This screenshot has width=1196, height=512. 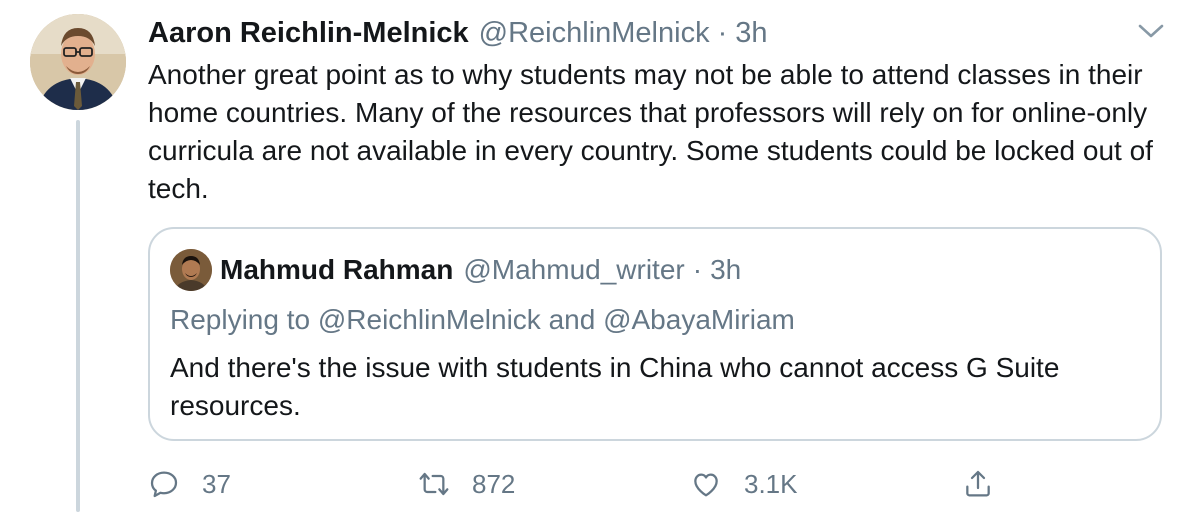 What do you see at coordinates (78, 316) in the screenshot?
I see `thread-connector-line` at bounding box center [78, 316].